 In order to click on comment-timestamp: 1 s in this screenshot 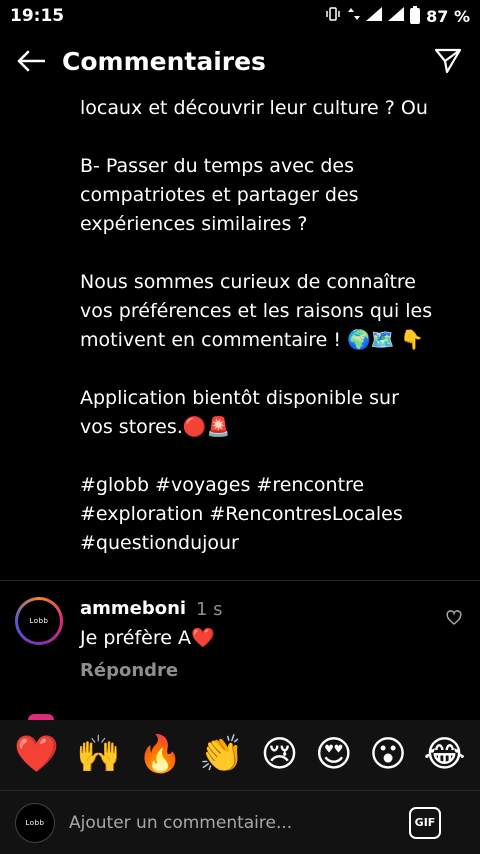, I will do `click(209, 609)`.